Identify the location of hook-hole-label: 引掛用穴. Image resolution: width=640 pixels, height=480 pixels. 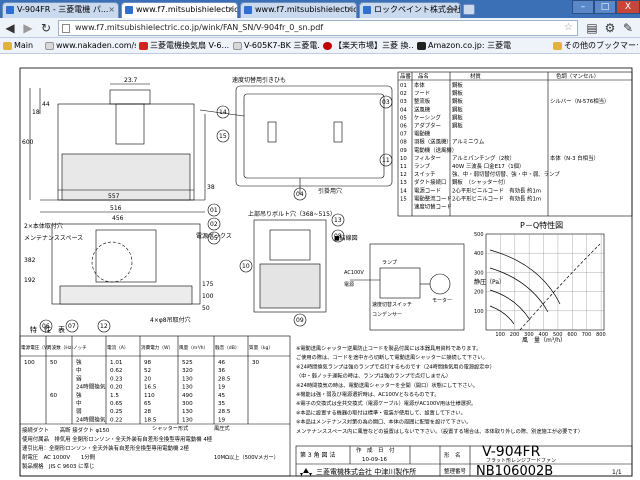
(330, 191).